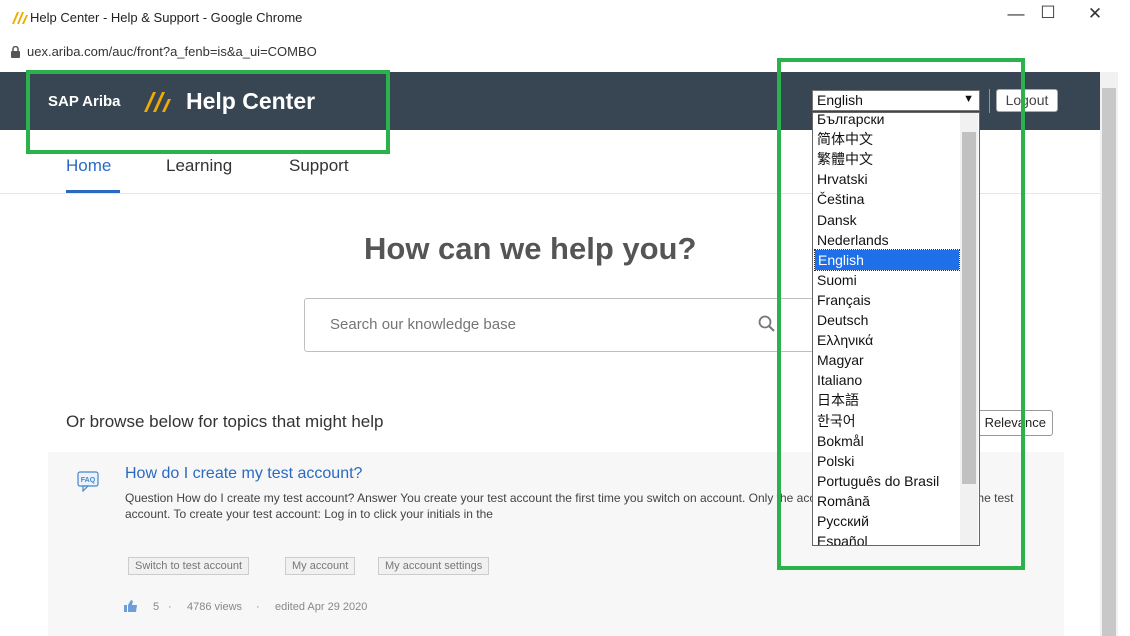 The height and width of the screenshot is (636, 1130). I want to click on language-option: Български, so click(850, 121).